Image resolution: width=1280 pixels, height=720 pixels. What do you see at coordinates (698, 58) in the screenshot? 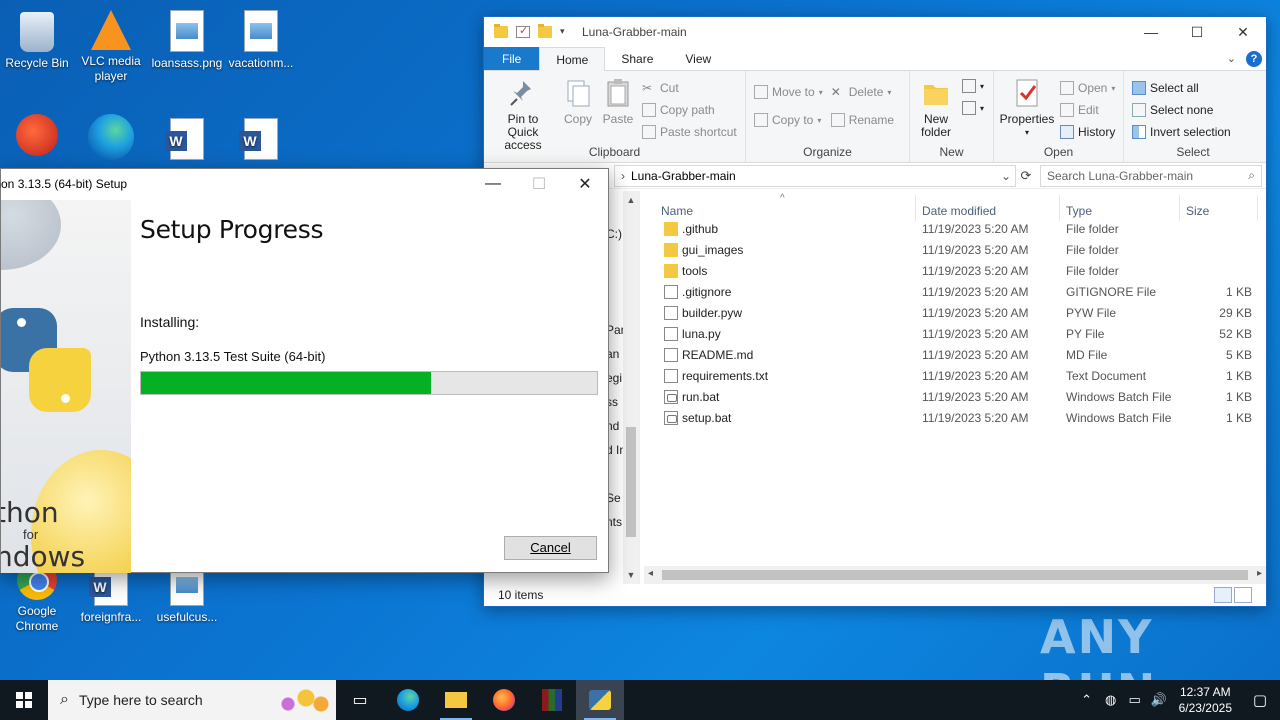
I see `tab-view: View` at bounding box center [698, 58].